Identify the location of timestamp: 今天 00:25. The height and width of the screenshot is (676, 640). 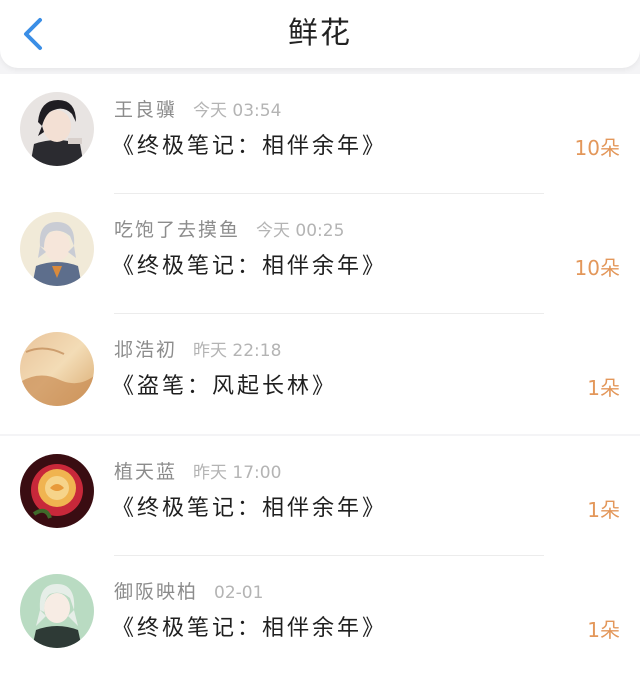
(300, 231).